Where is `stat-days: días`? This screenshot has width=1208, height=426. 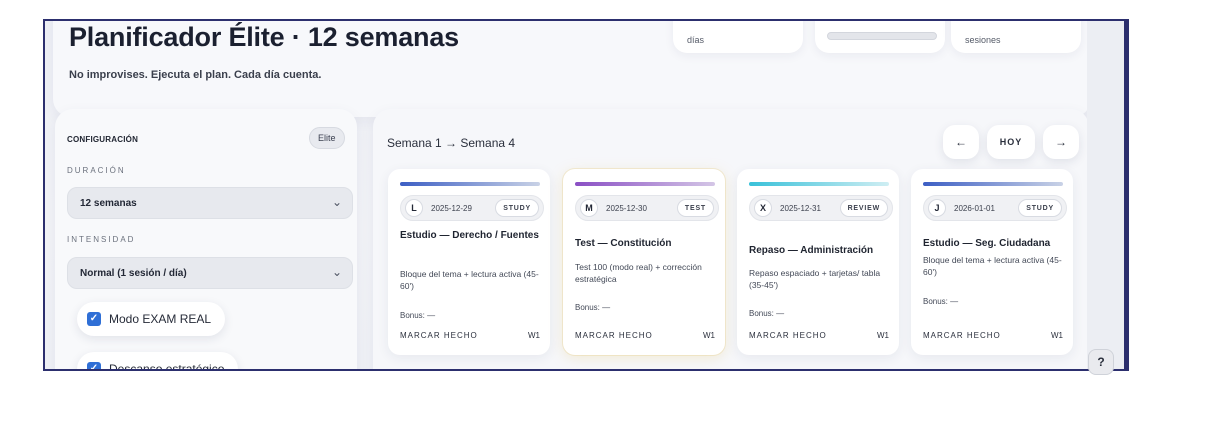
stat-days: días is located at coordinates (738, 37).